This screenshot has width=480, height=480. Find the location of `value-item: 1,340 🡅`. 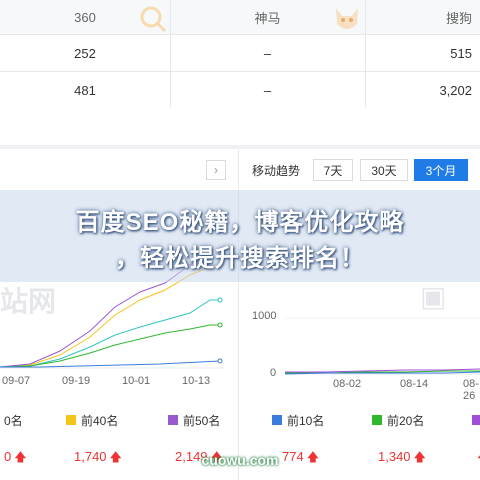

value-item: 1,340 🡅 is located at coordinates (402, 458).